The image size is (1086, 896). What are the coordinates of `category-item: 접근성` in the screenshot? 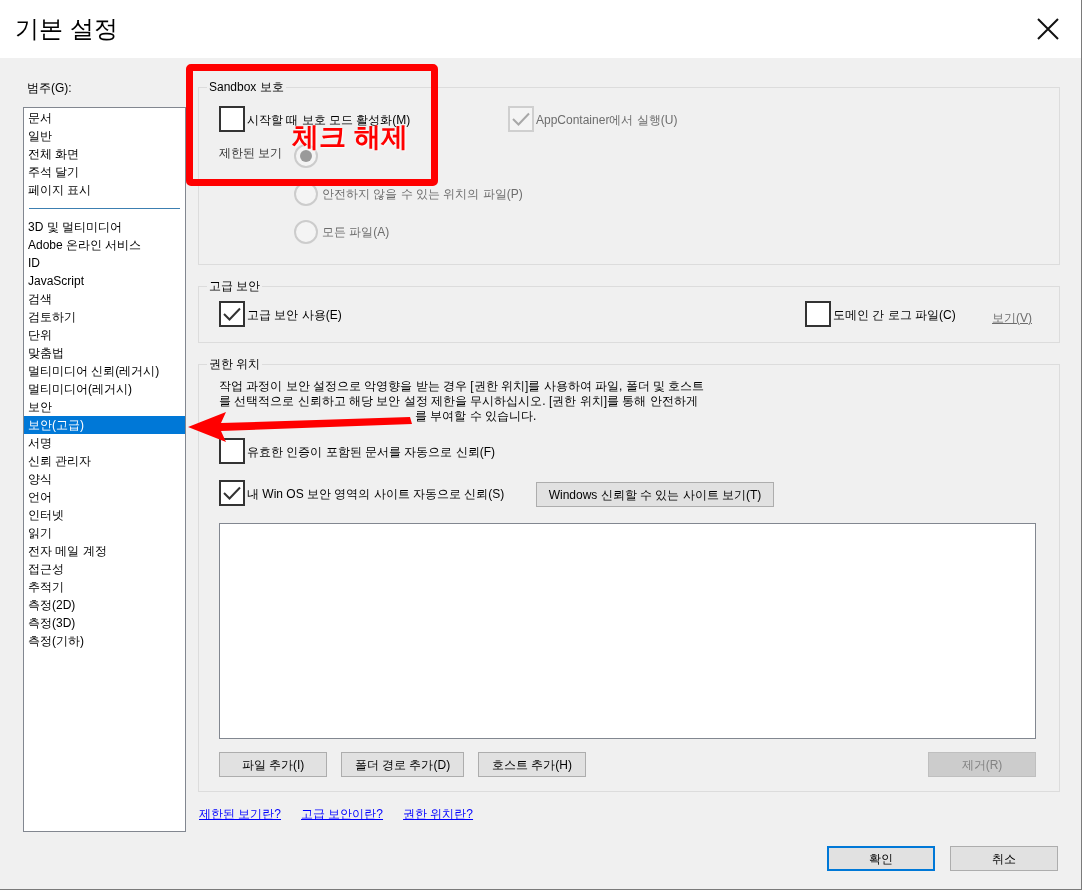 It's located at (104, 569).